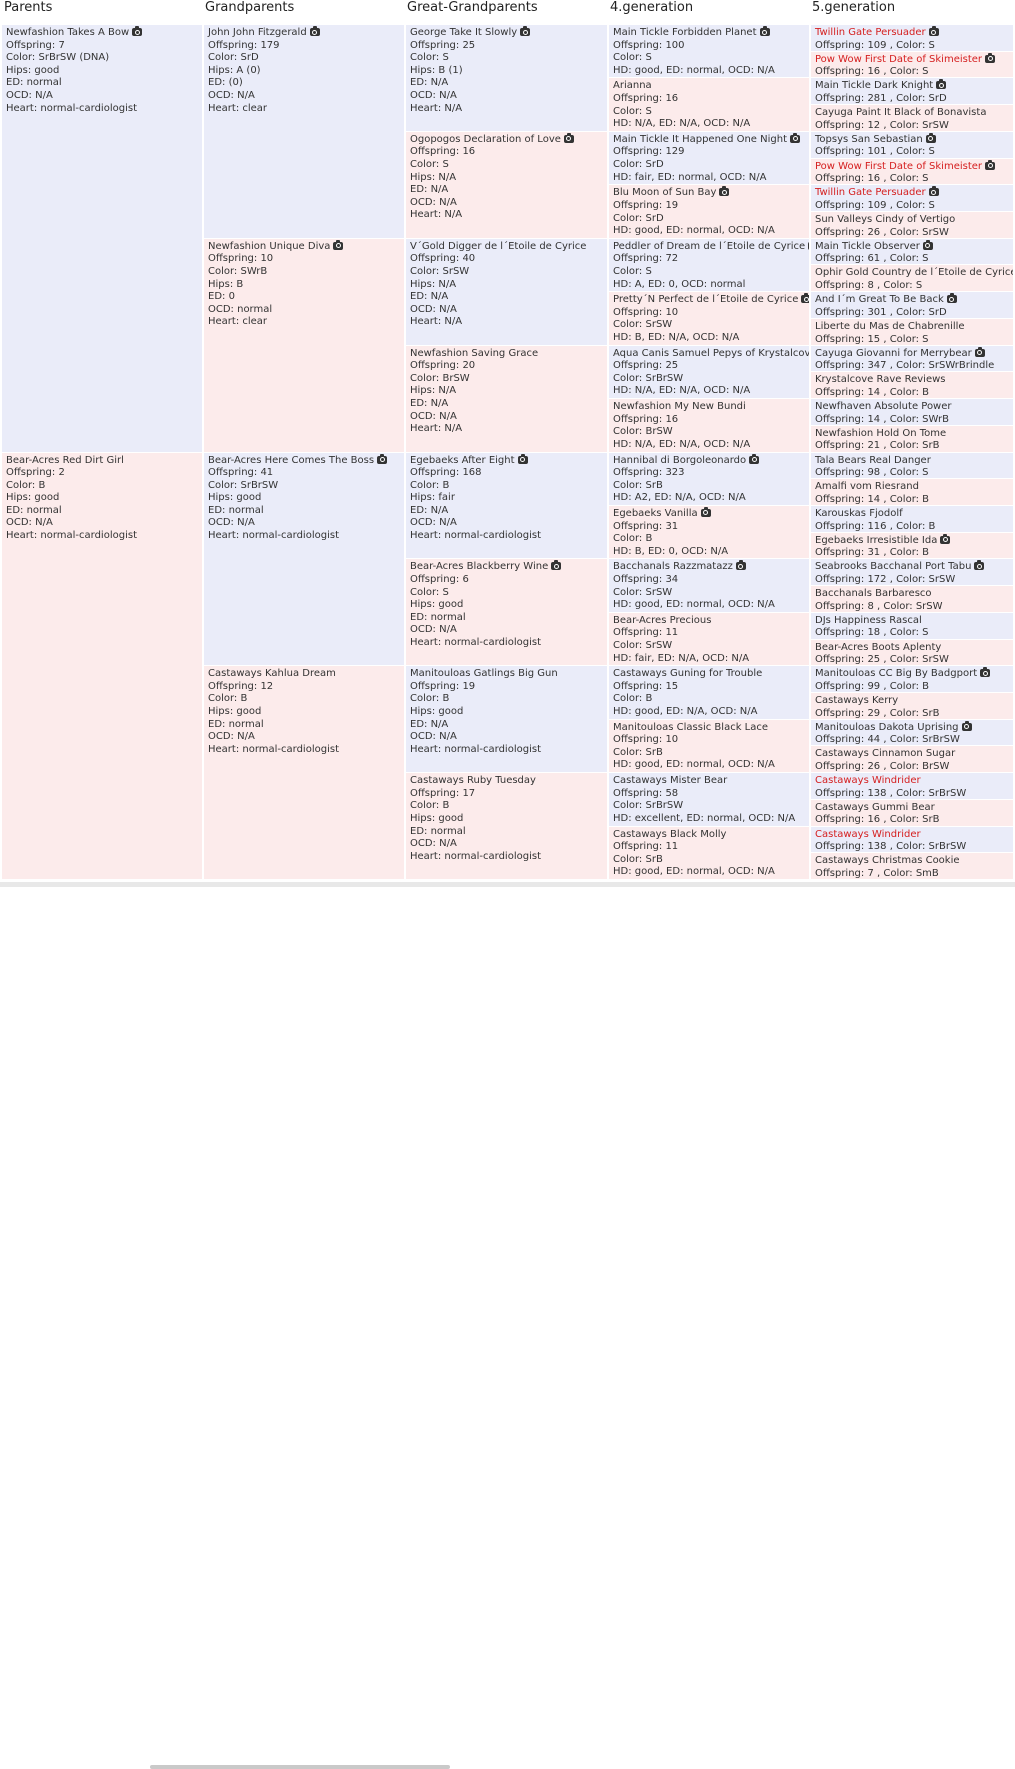 The image size is (1015, 1769). I want to click on dog-name-link: Topsys San Sebastian, so click(912, 139).